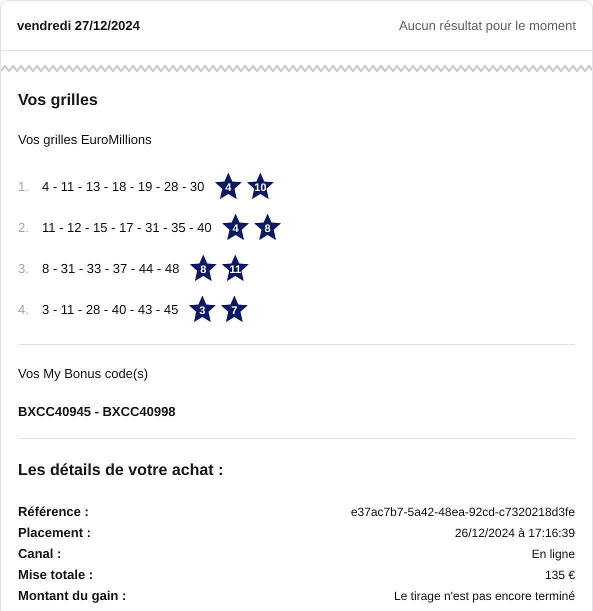 This screenshot has width=593, height=611. I want to click on detail-label: Montant du gain :, so click(72, 596).